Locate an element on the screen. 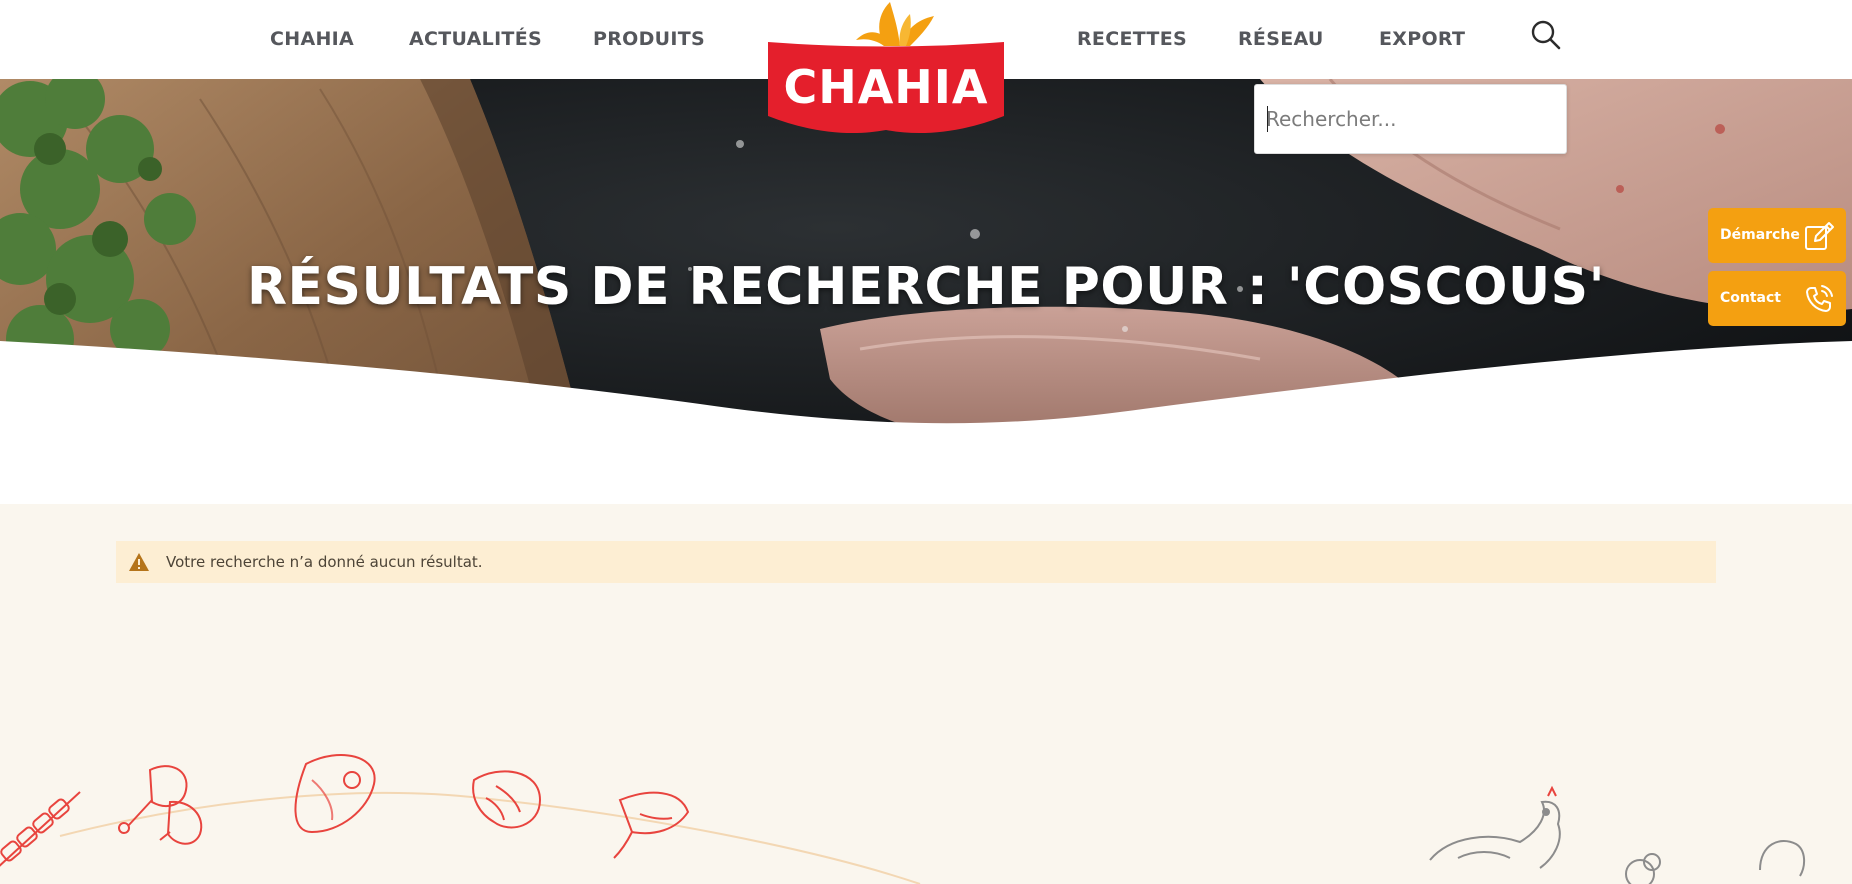  search-dropdown is located at coordinates (1410, 119).